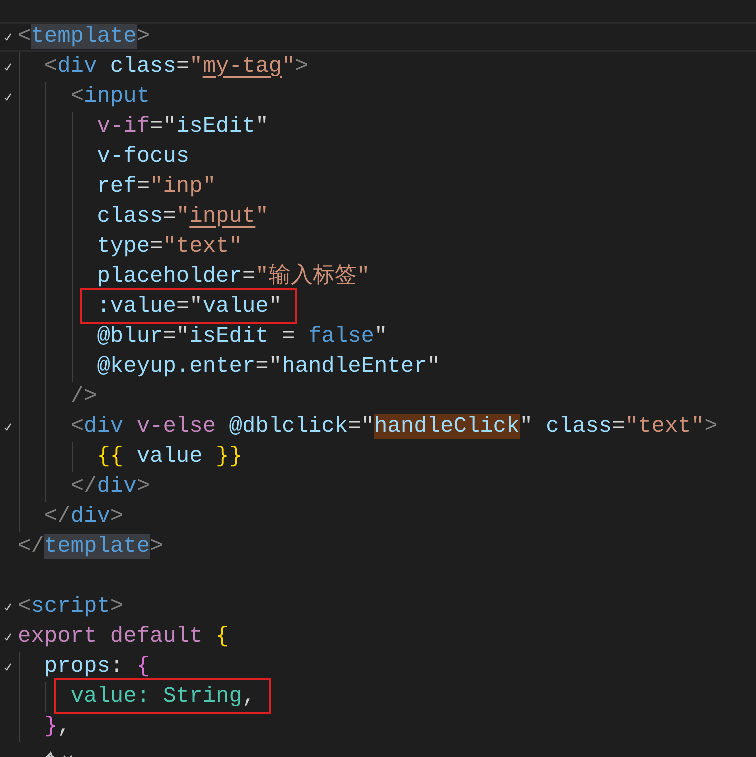  I want to click on code-line: {{ value }}, so click(169, 456).